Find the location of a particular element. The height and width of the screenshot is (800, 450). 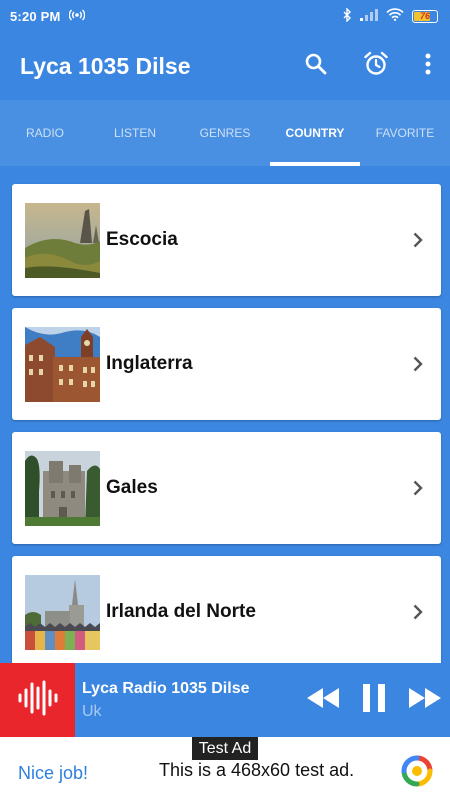

search-icon is located at coordinates (316, 66).